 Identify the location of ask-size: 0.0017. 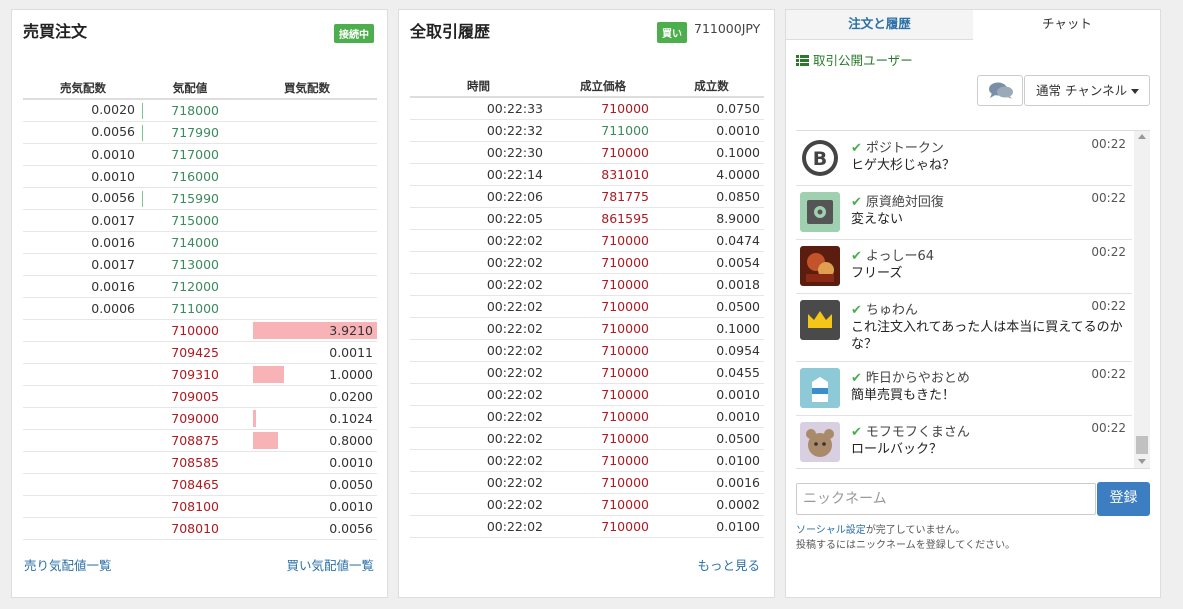
(113, 220).